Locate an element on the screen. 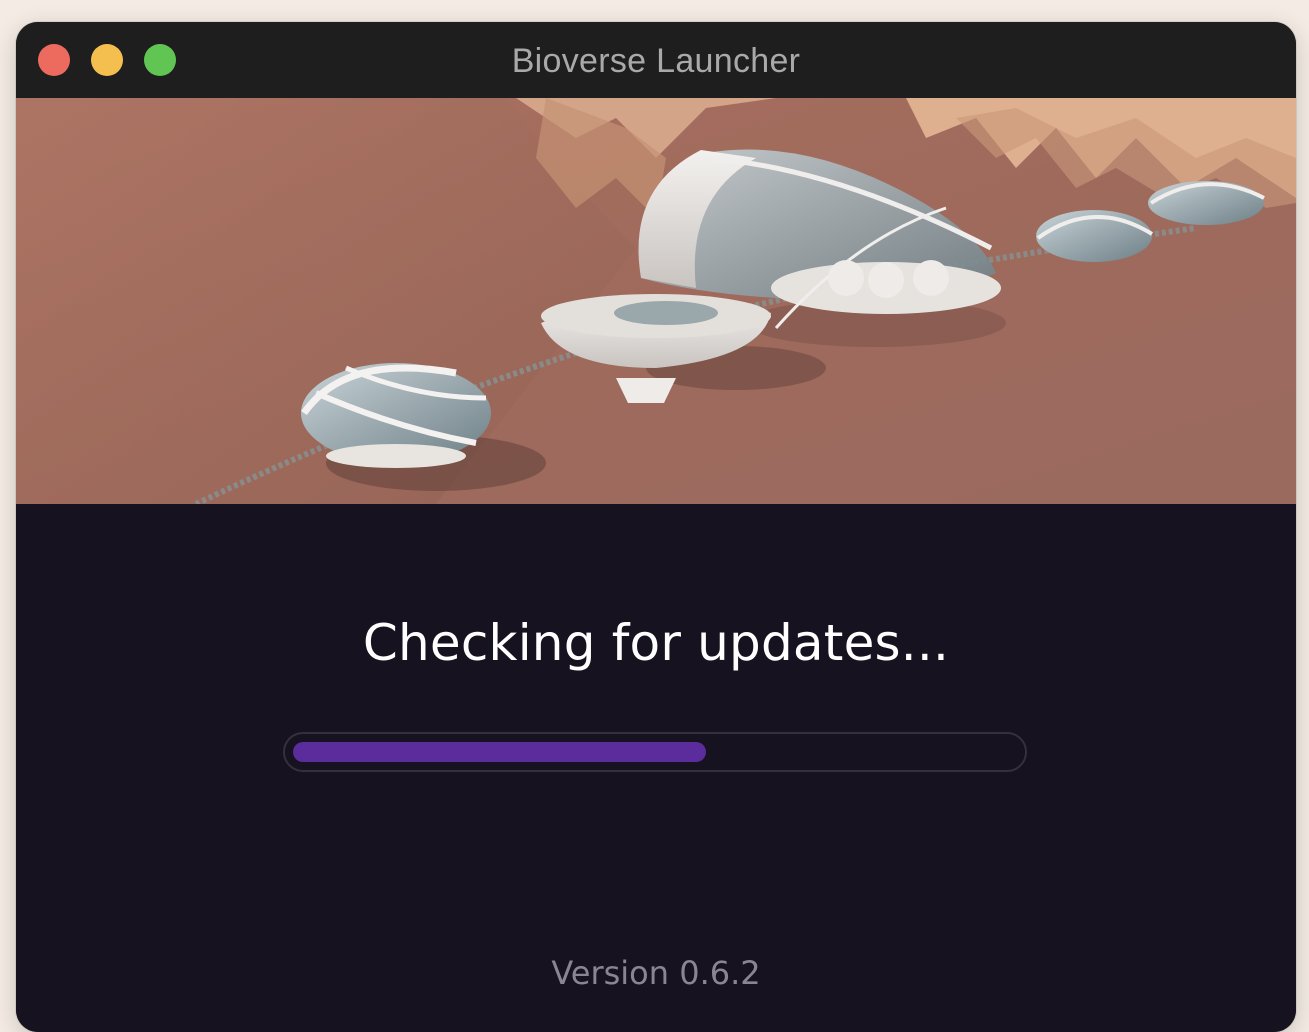 This screenshot has width=1309, height=1032. progress-fill is located at coordinates (499, 752).